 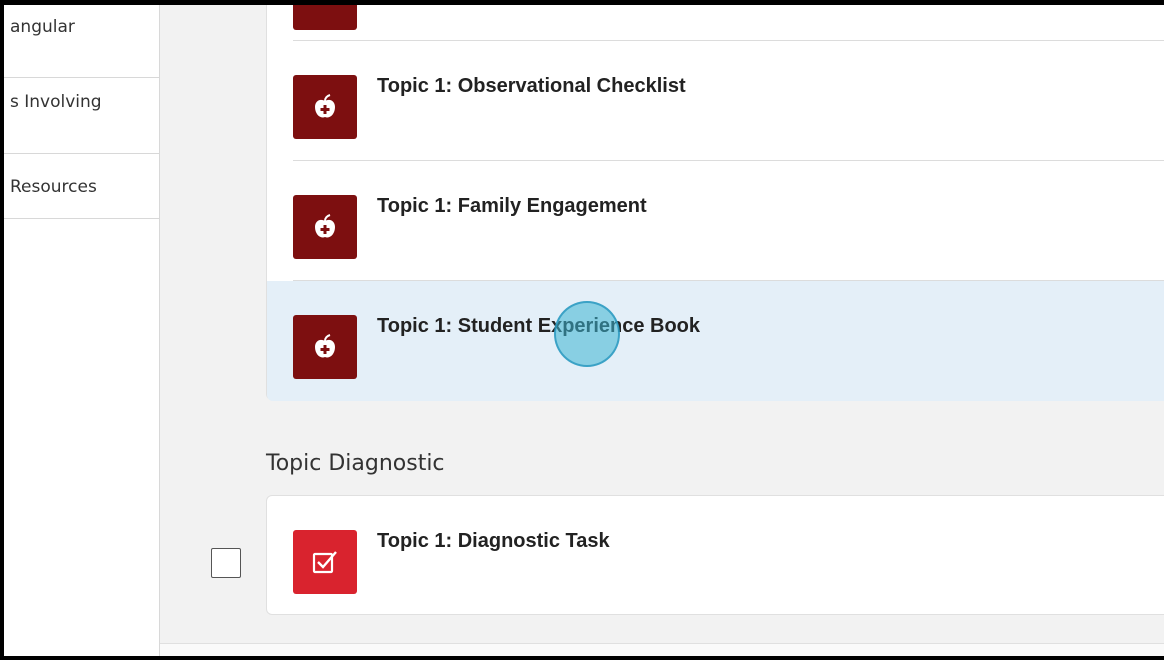 I want to click on checkbox-glyph, so click(x=324, y=562).